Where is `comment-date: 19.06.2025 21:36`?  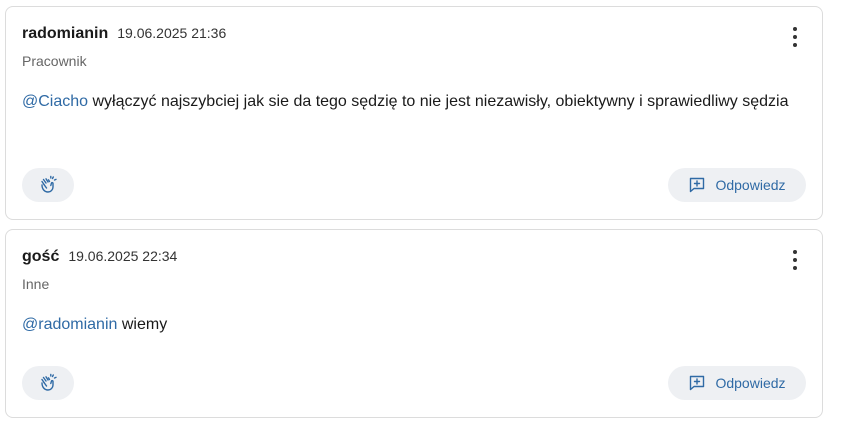 comment-date: 19.06.2025 21:36 is located at coordinates (172, 33).